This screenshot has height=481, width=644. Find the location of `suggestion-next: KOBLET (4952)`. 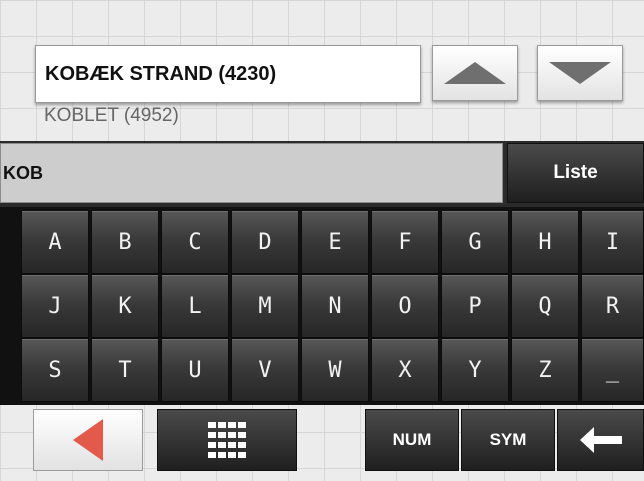

suggestion-next: KOBLET (4952) is located at coordinates (111, 116).